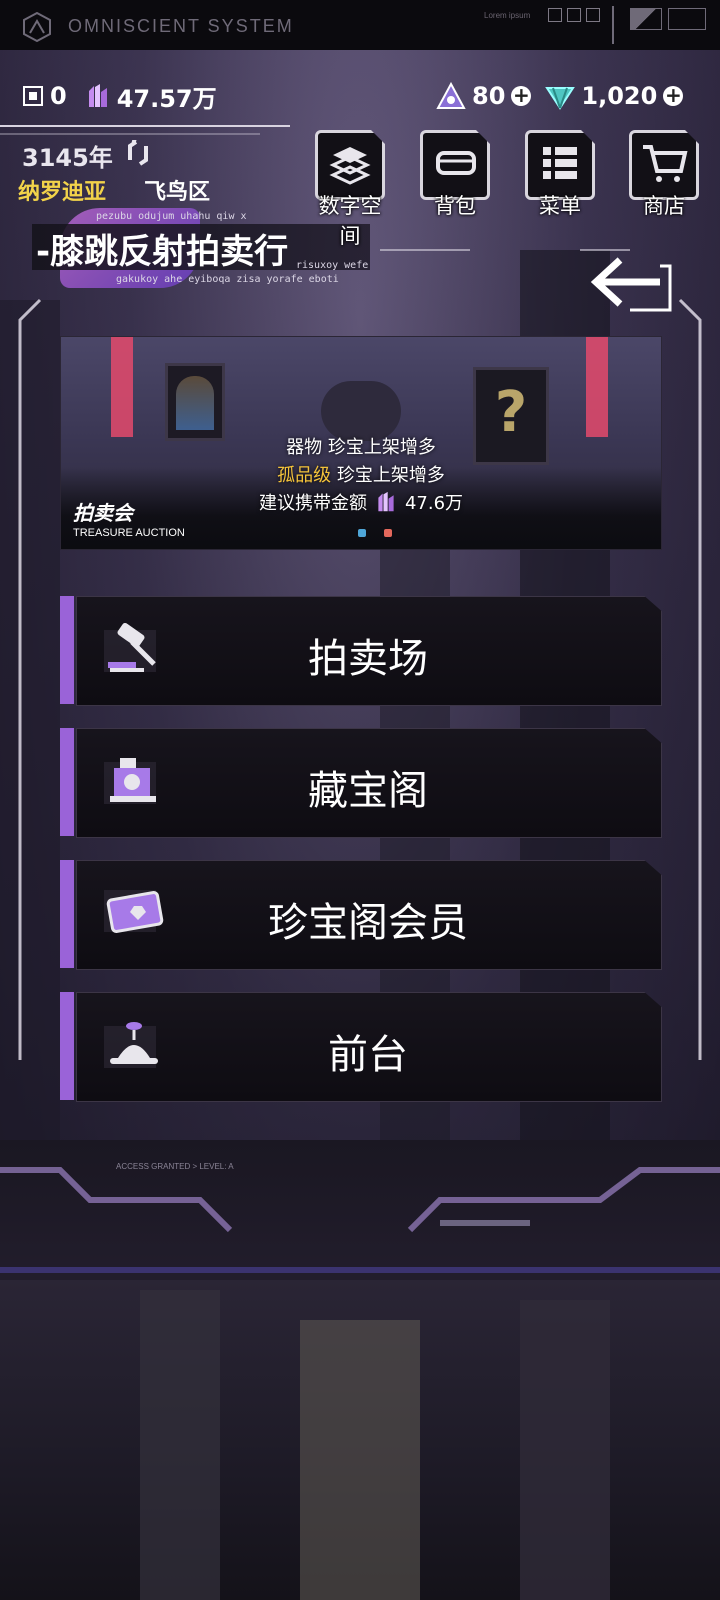 This screenshot has width=720, height=1600. What do you see at coordinates (139, 153) in the screenshot?
I see `refresh-icon` at bounding box center [139, 153].